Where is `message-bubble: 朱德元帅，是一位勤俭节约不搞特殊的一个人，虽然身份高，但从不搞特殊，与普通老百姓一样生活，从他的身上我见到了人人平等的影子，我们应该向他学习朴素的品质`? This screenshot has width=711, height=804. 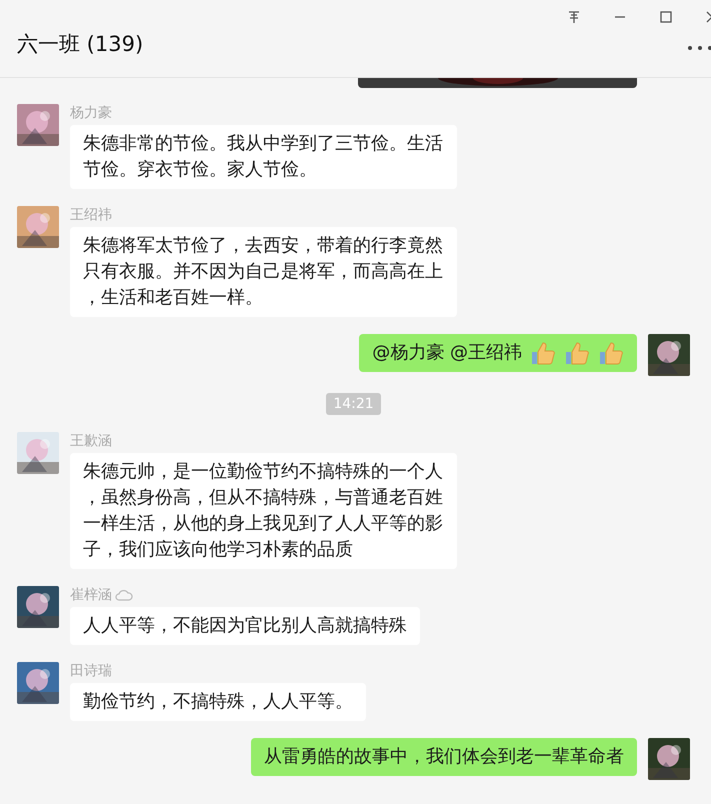 message-bubble: 朱德元帅，是一位勤俭节约不搞特殊的一个人，虽然身份高，但从不搞特殊，与普通老百姓一样生活，从他的身上我见到了人人平等的影子，我们应该向他学习朴素的品质 is located at coordinates (263, 511).